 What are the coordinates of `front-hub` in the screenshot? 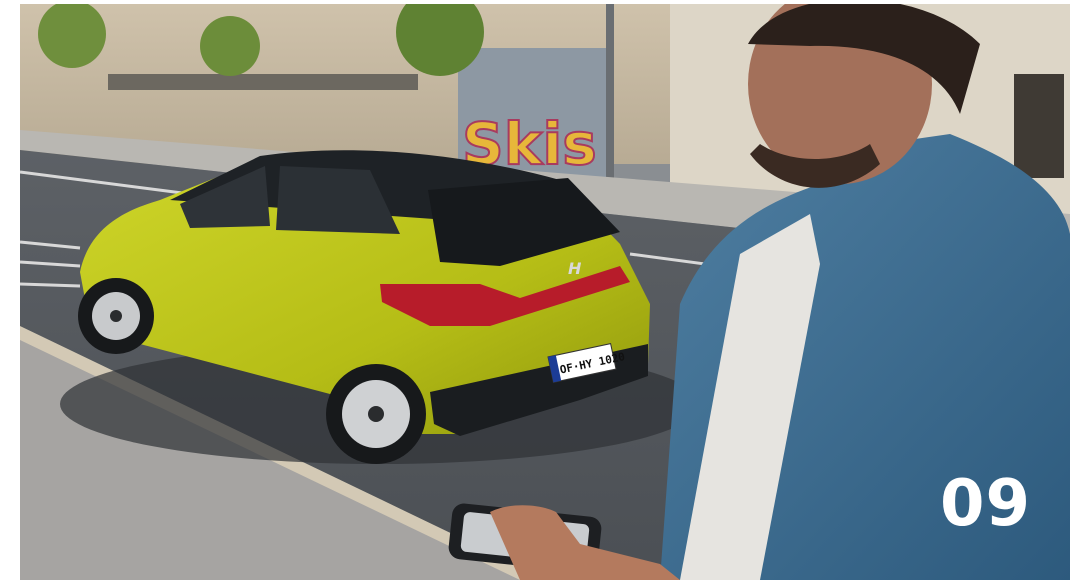 It's located at (376, 414).